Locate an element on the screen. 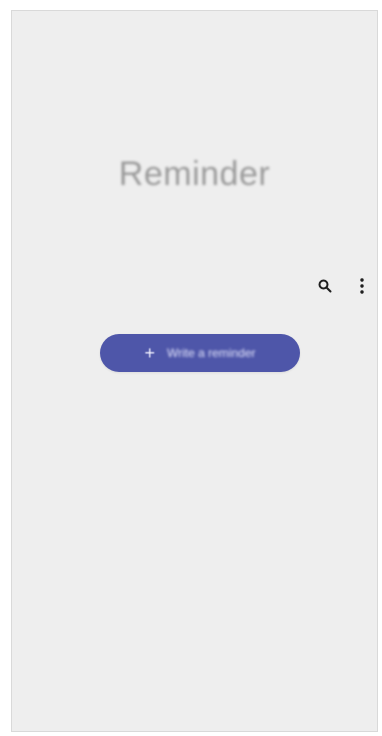 This screenshot has height=736, width=382. add-reminder-label: Write a reminder is located at coordinates (211, 353).